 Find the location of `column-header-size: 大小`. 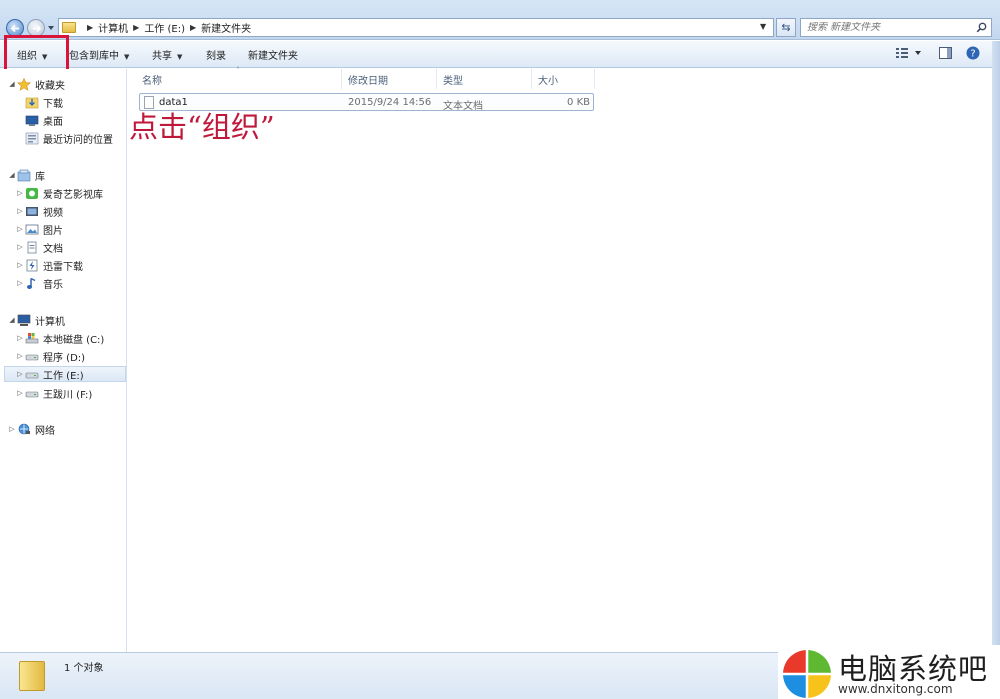

column-header-size: 大小 is located at coordinates (563, 79).